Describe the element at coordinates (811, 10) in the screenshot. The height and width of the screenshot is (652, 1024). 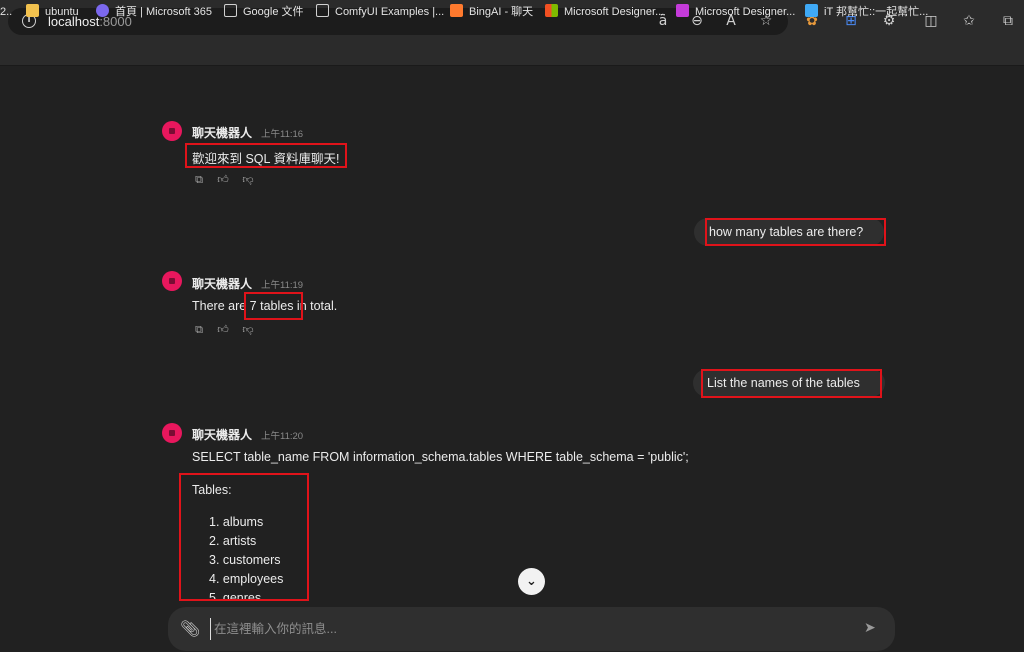
I see `it-logo-icon` at that location.